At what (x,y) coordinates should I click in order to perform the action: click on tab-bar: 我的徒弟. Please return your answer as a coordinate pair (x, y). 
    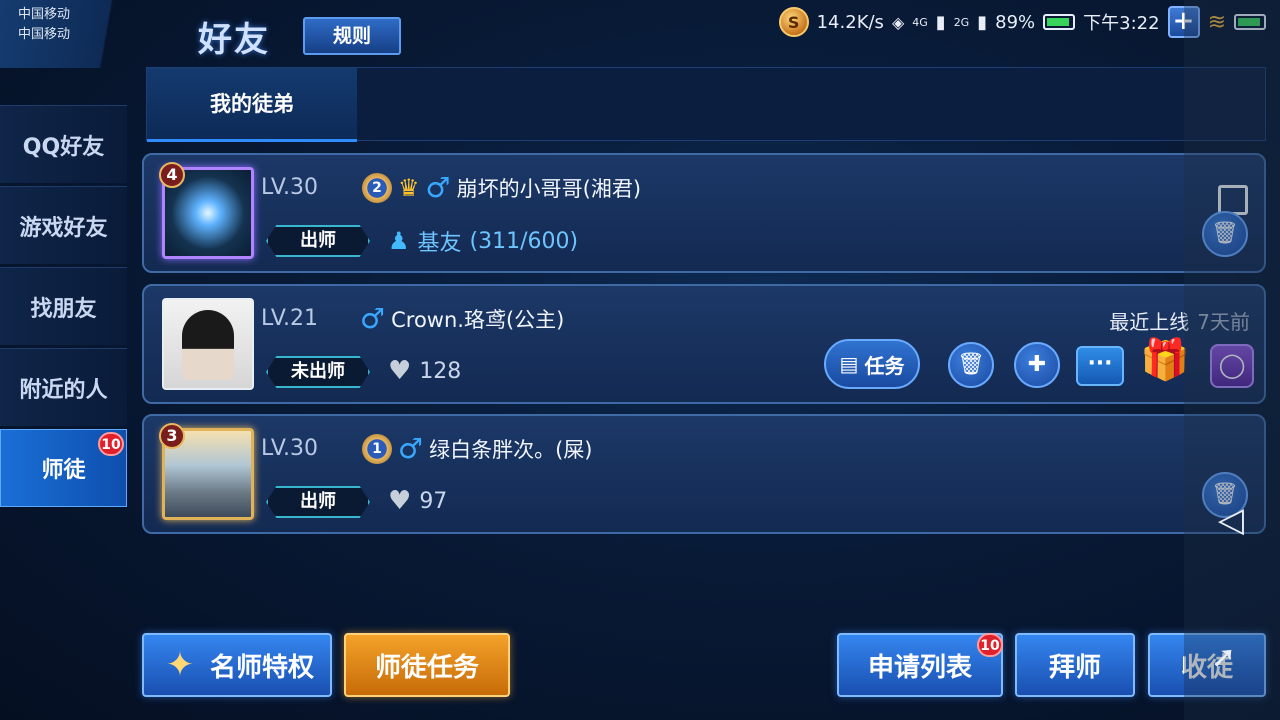
    Looking at the image, I should click on (706, 104).